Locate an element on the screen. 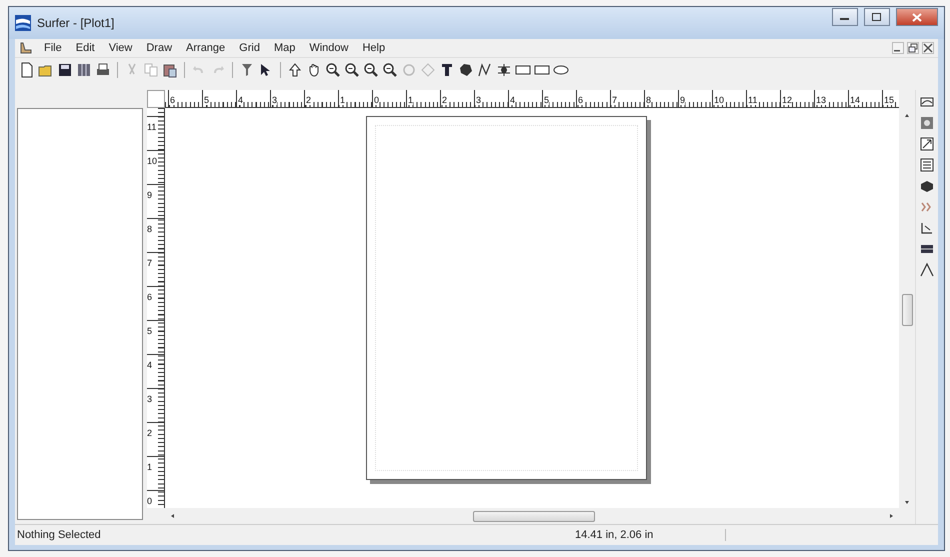 This screenshot has width=950, height=557. ruler-label: 15 is located at coordinates (888, 100).